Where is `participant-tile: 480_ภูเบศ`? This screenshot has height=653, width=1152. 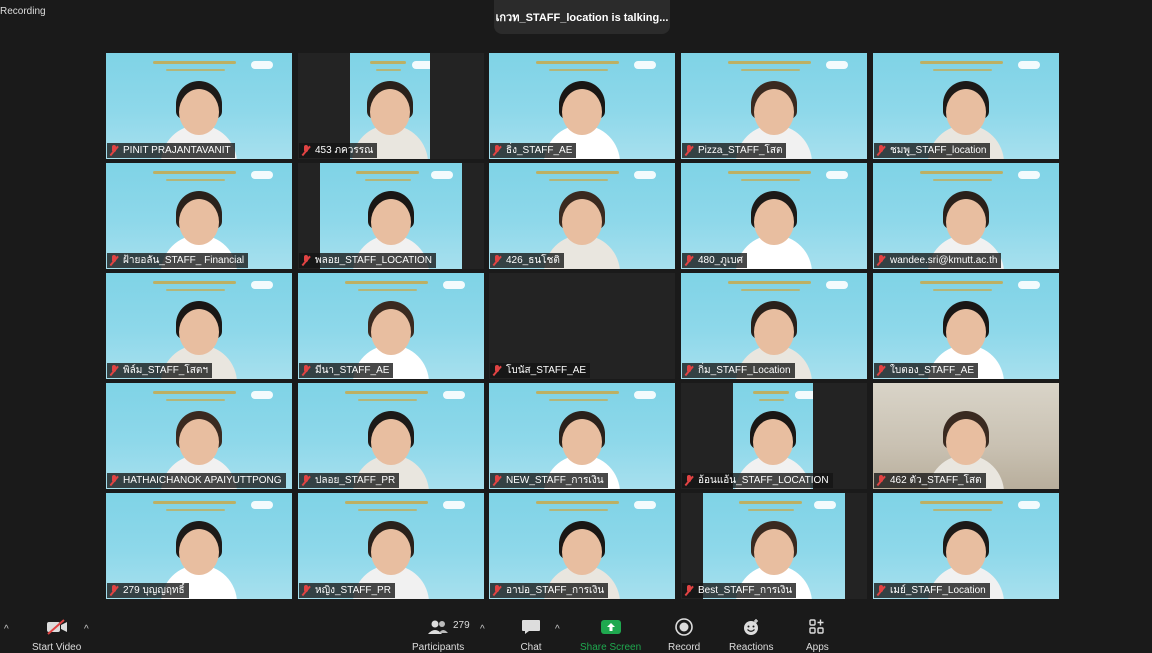
participant-tile: 480_ภูเบศ is located at coordinates (774, 216).